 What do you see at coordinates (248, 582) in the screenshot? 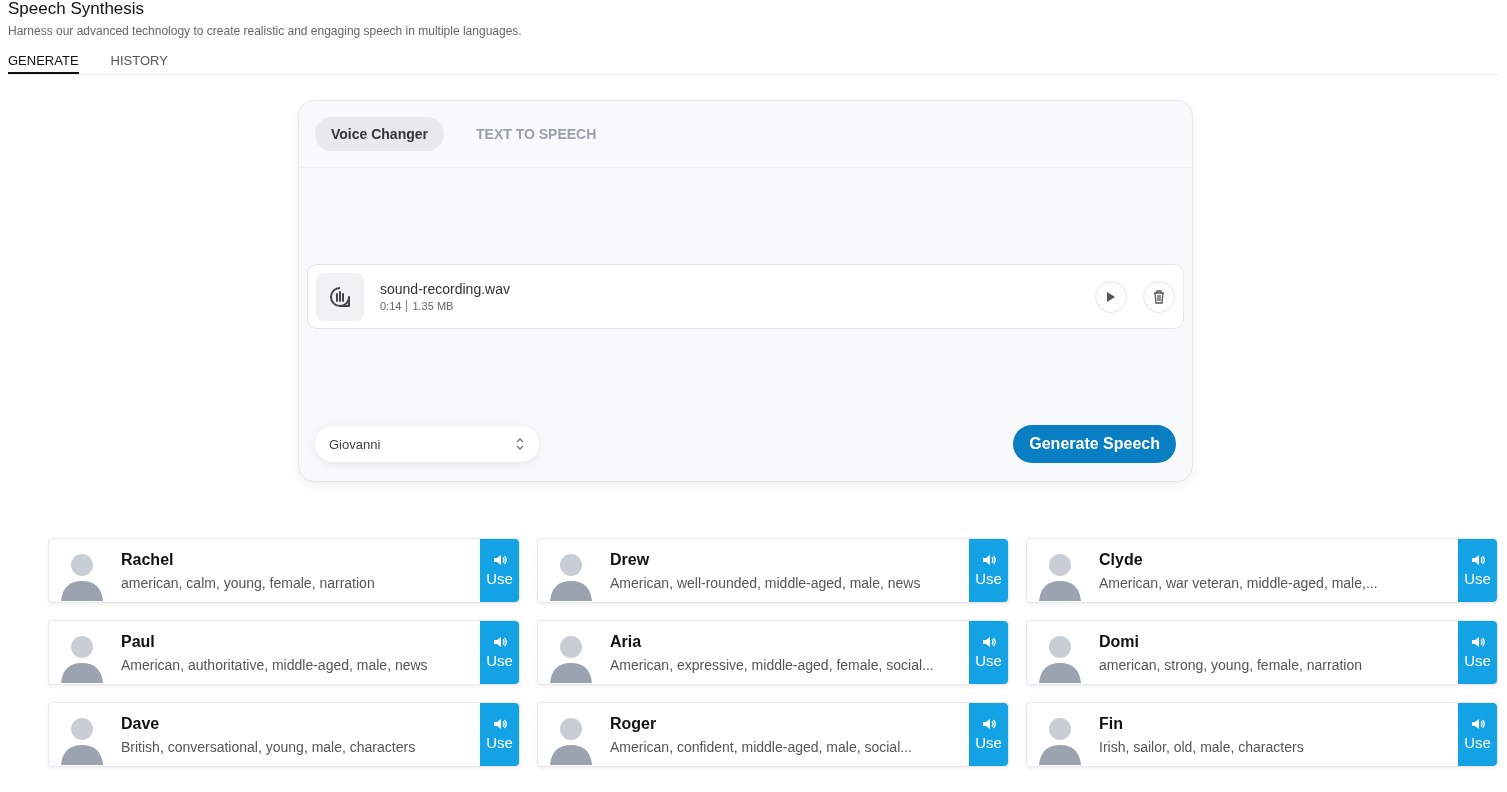
I see `voice-description: american, calm, young, female, narration` at bounding box center [248, 582].